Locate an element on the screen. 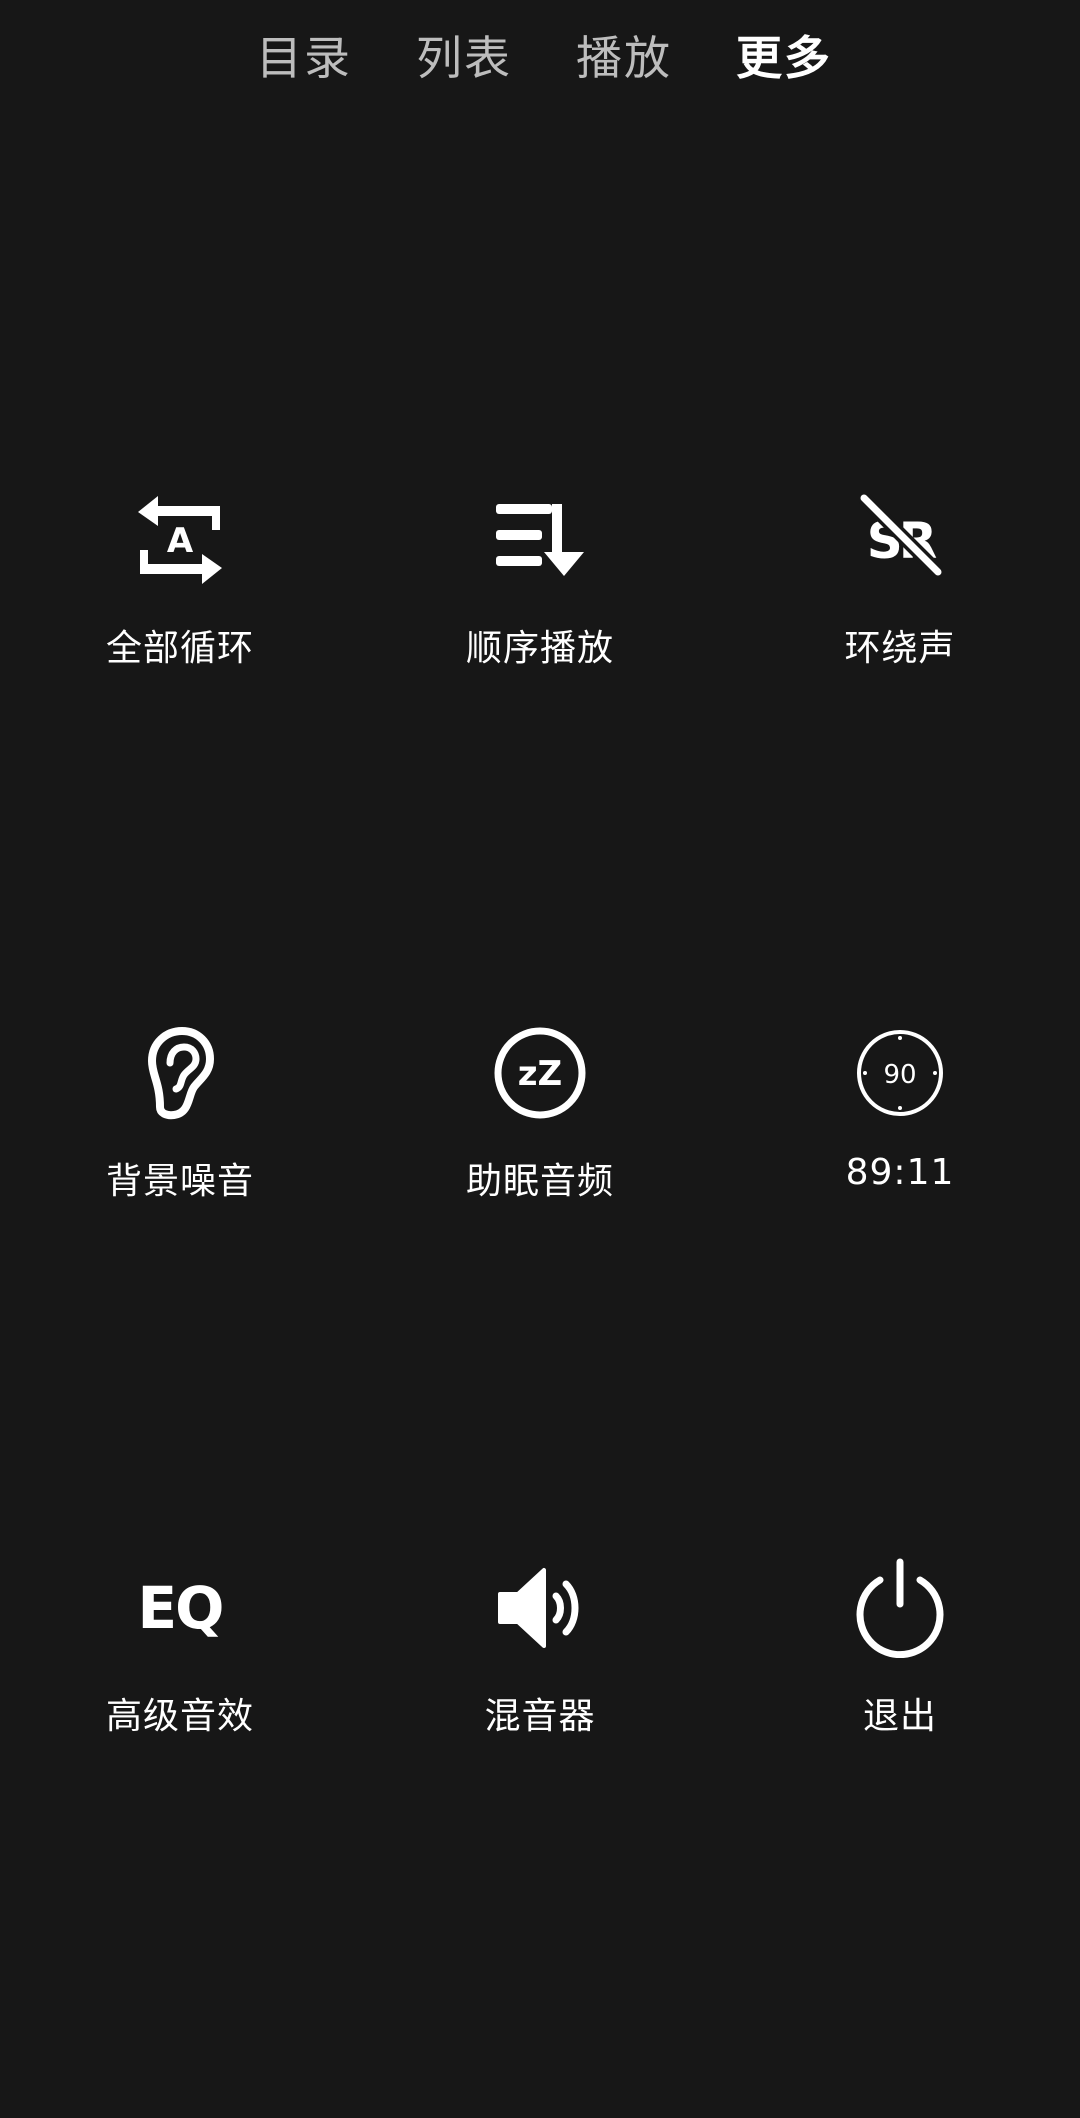  surround-sound-button: SR 环绕声 is located at coordinates (900, 595).